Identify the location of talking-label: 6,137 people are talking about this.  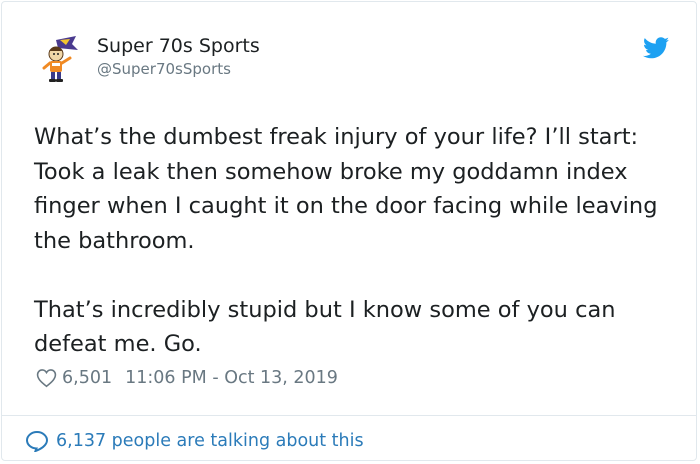
(210, 441).